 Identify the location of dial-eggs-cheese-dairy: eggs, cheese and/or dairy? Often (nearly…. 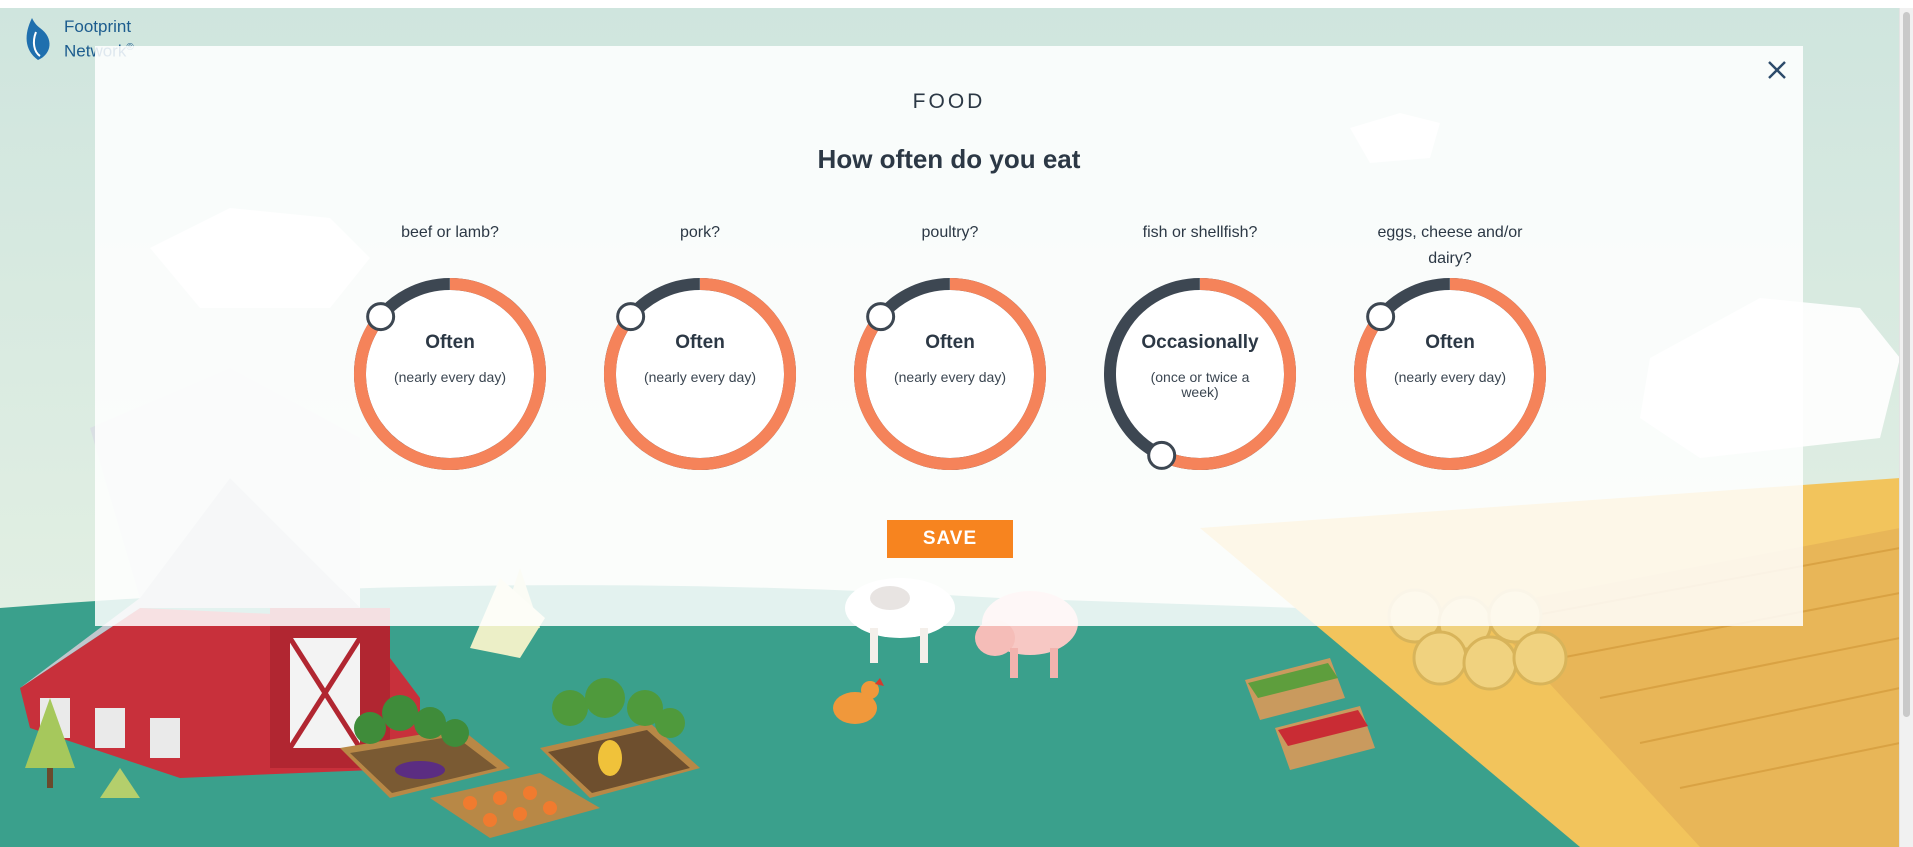
(1450, 347).